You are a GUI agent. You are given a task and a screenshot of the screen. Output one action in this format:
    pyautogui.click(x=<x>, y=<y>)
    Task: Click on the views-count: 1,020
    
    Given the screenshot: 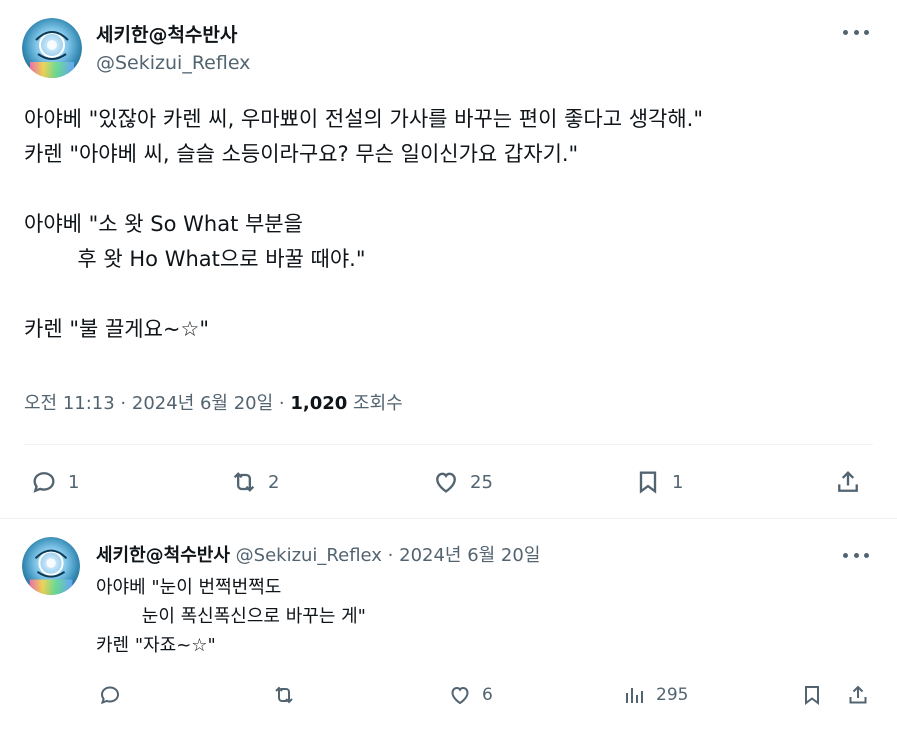 What is the action you would take?
    pyautogui.click(x=319, y=403)
    